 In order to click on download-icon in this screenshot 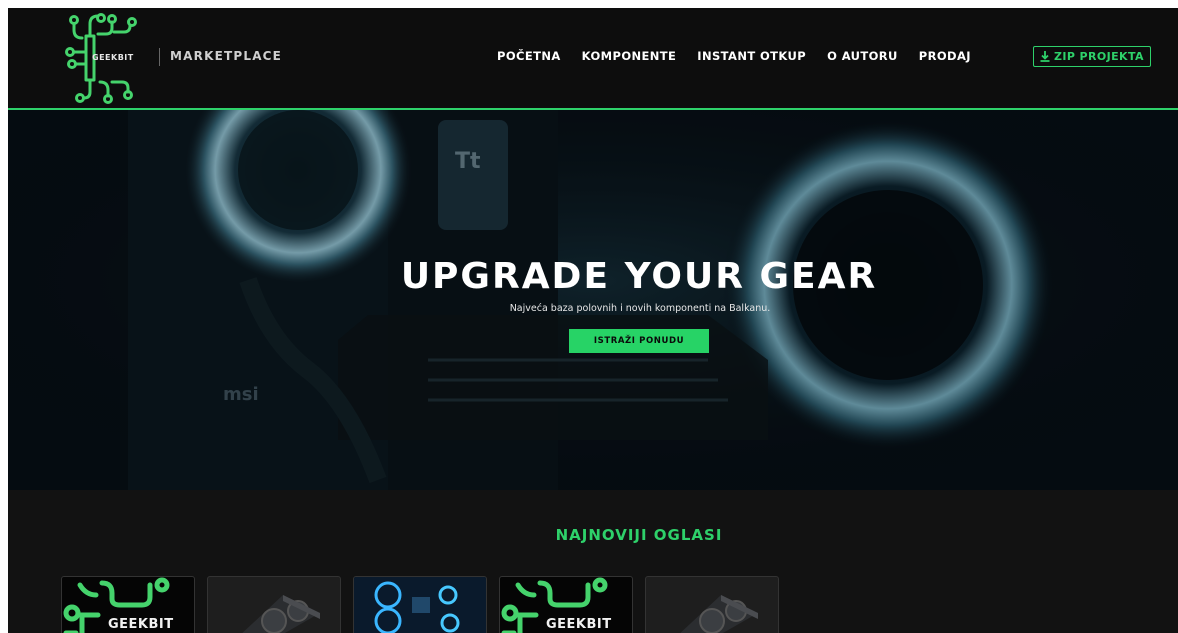, I will do `click(1045, 56)`.